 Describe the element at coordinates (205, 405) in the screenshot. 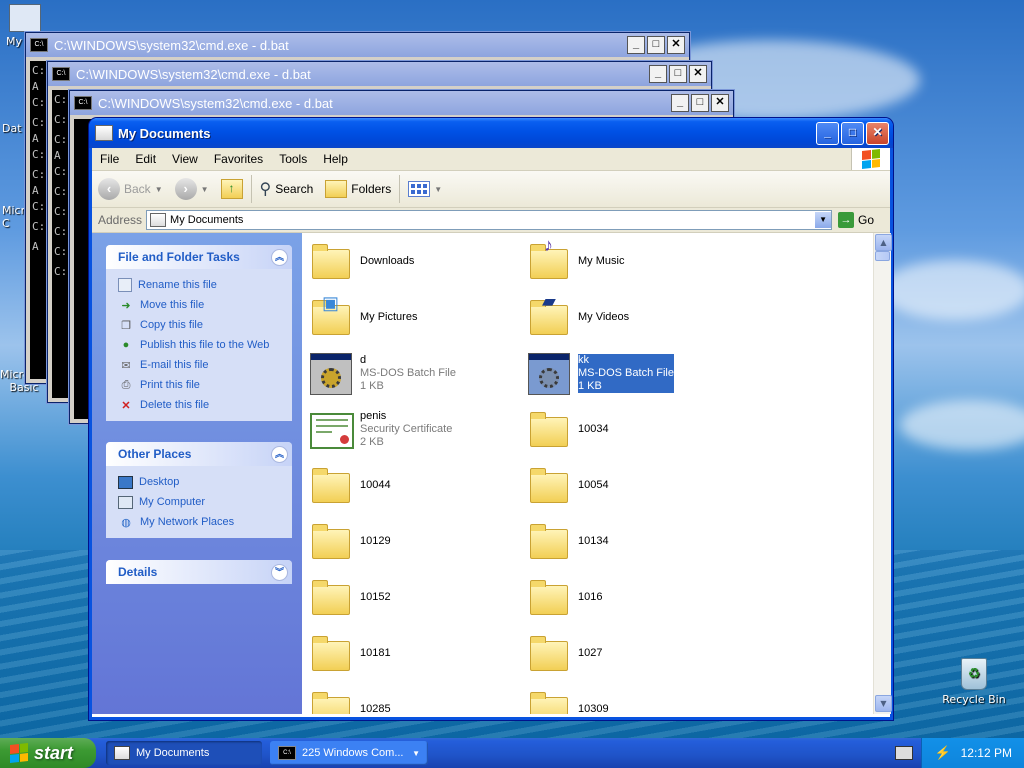

I see `task-delete: ✕ Delete this file` at that location.